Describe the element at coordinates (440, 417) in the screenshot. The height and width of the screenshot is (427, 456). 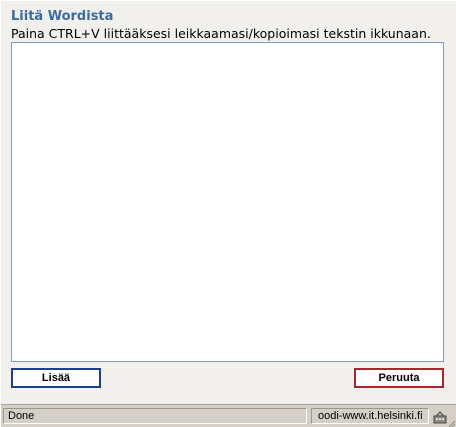
I see `security-zone-icon` at that location.